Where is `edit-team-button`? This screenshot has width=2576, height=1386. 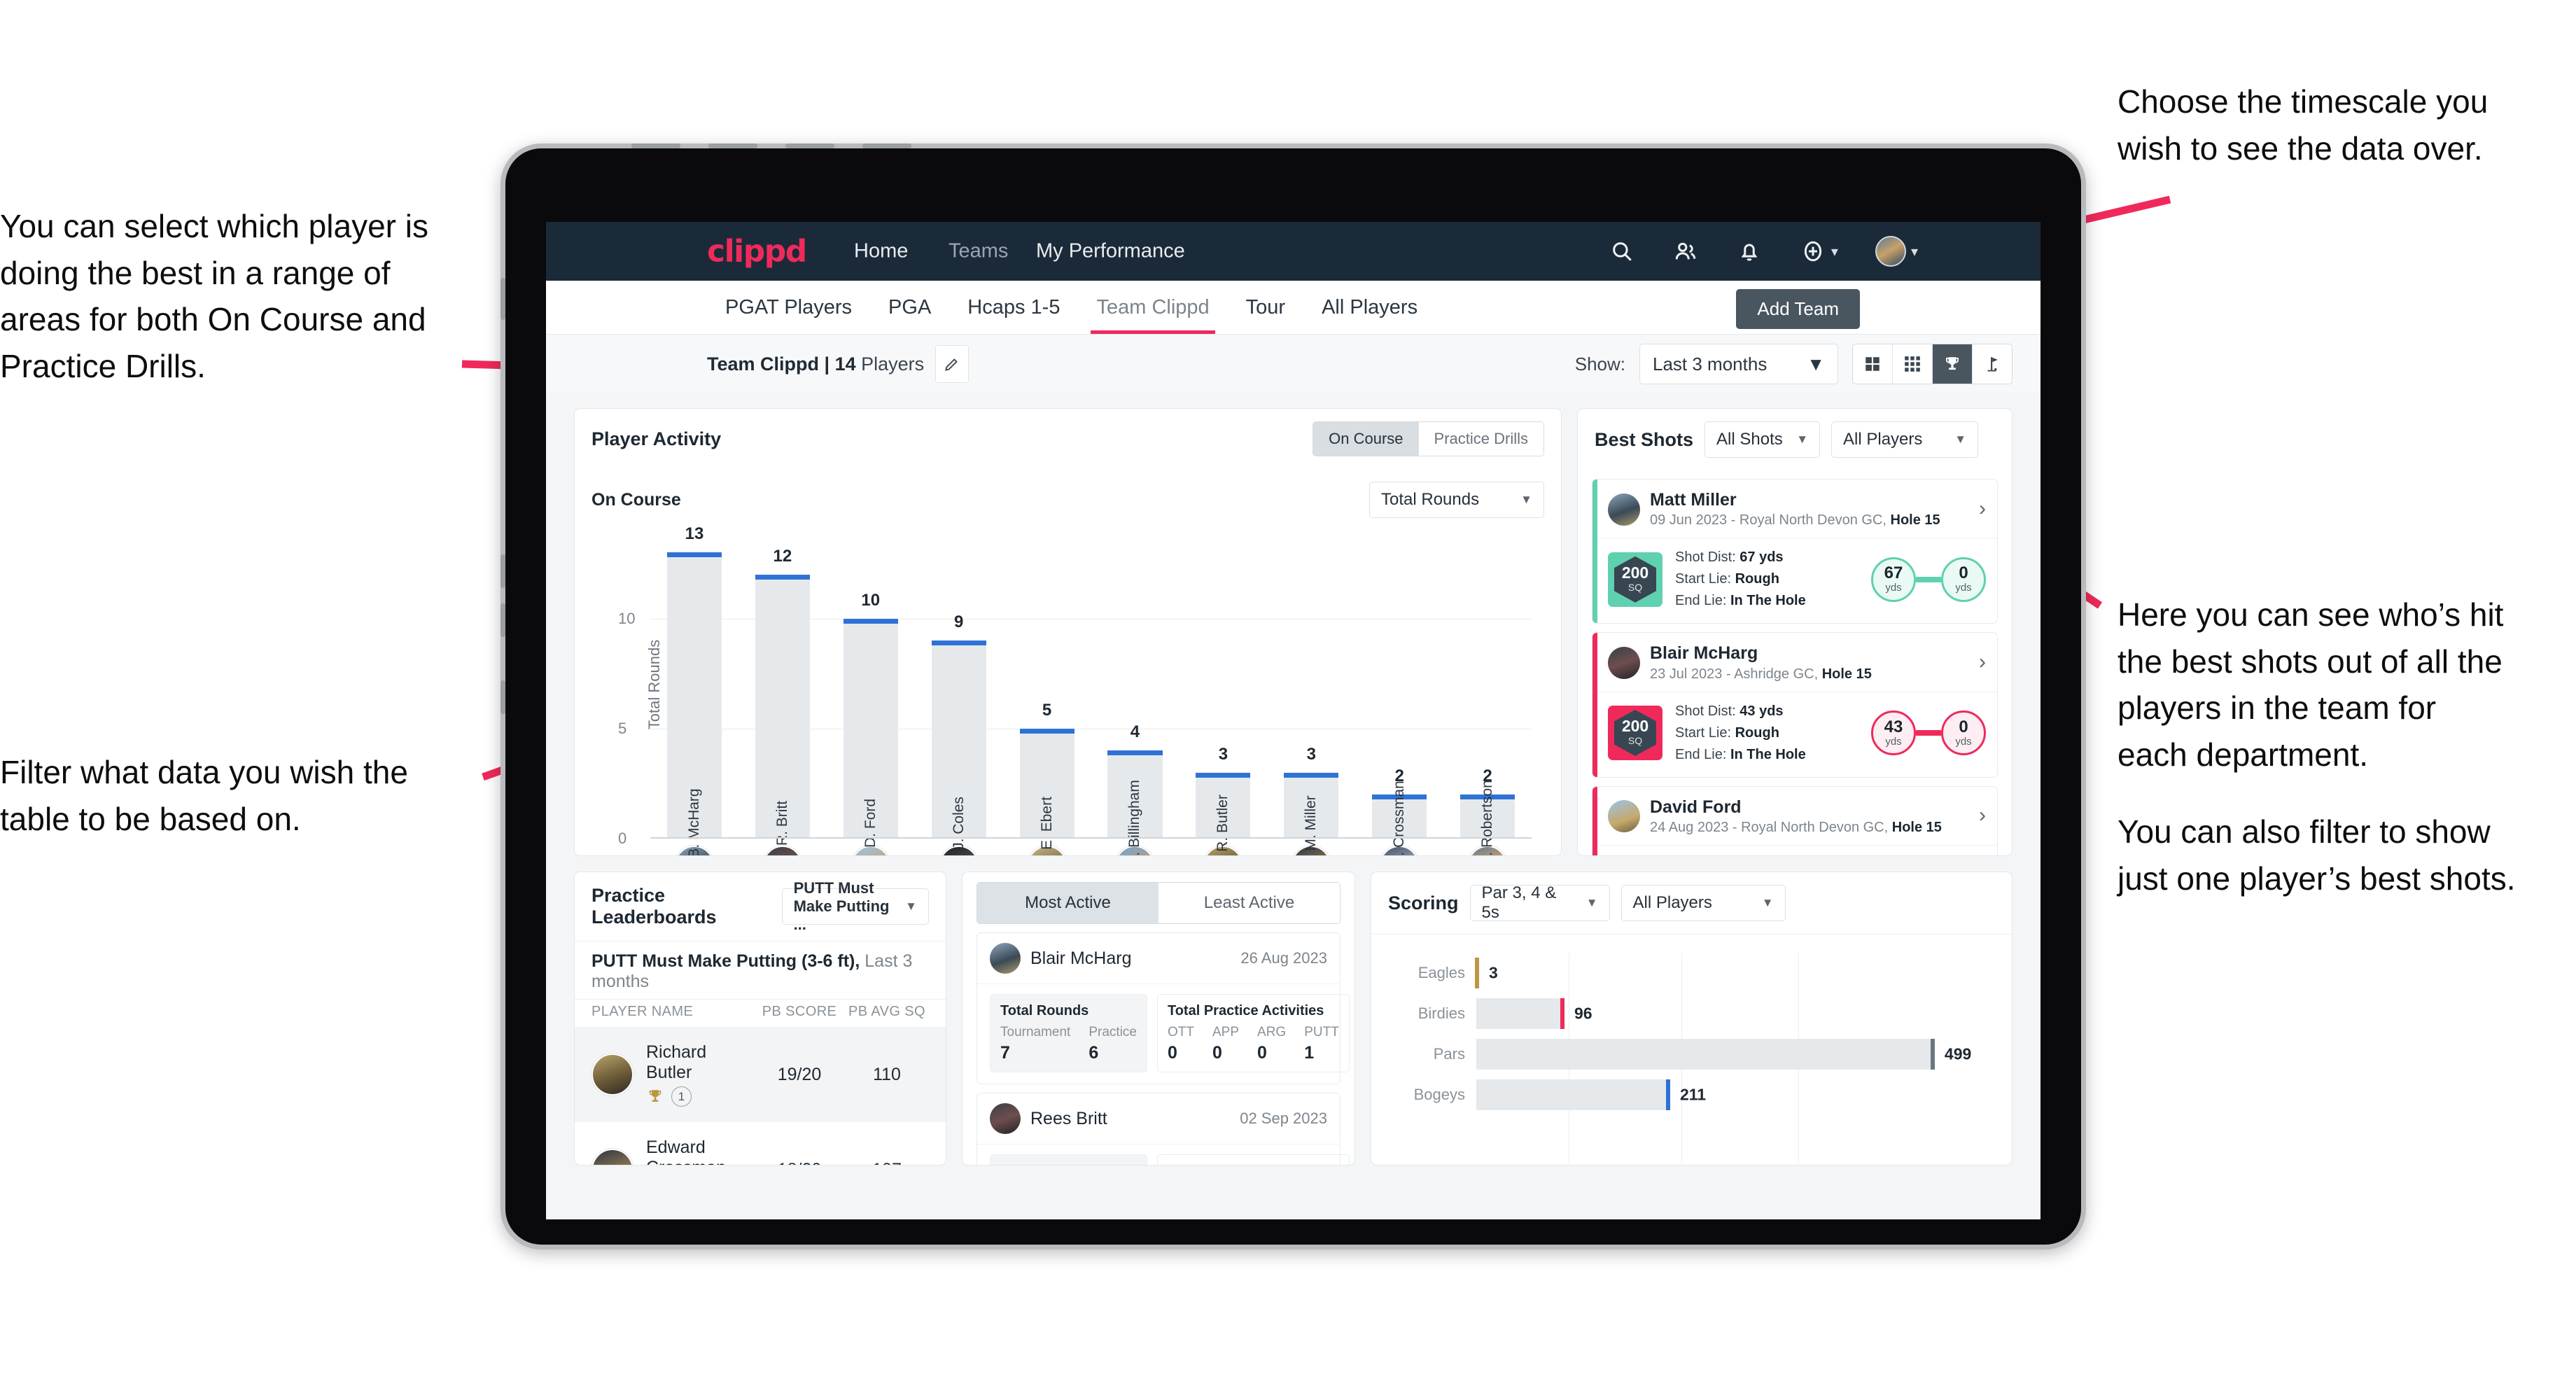 edit-team-button is located at coordinates (952, 364).